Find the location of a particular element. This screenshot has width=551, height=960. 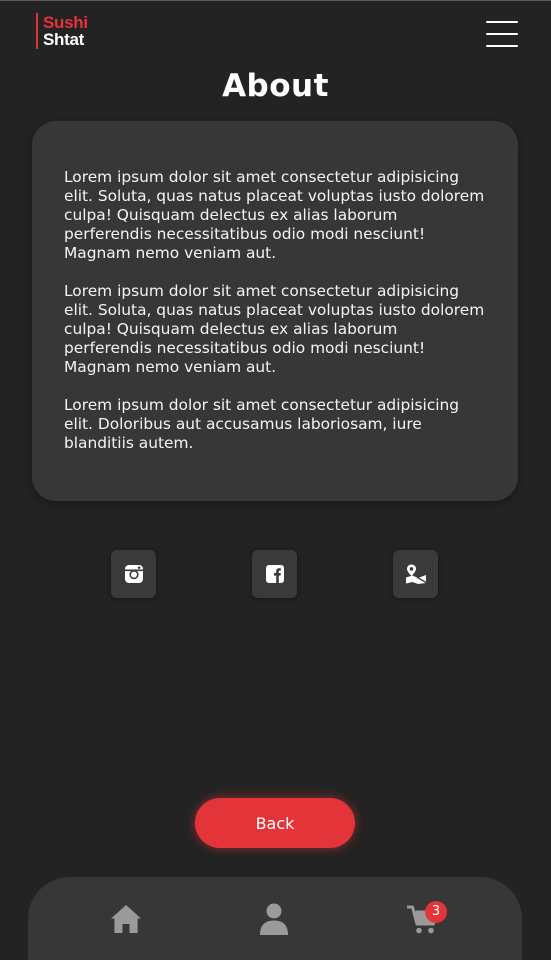

instagram-button is located at coordinates (133, 574).